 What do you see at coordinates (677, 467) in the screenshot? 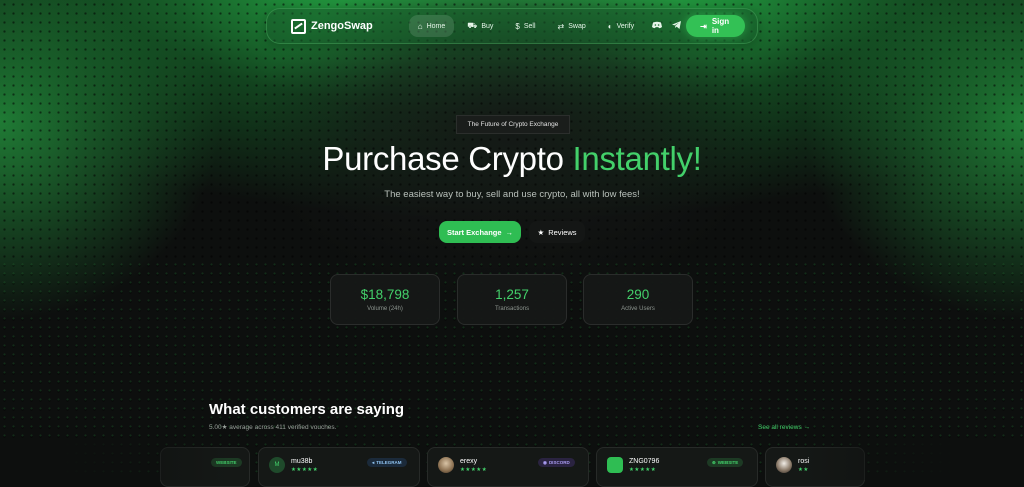
I see `testimonial-card: ZNG0796 ★★★★★ ⊕ WEBSITE` at bounding box center [677, 467].